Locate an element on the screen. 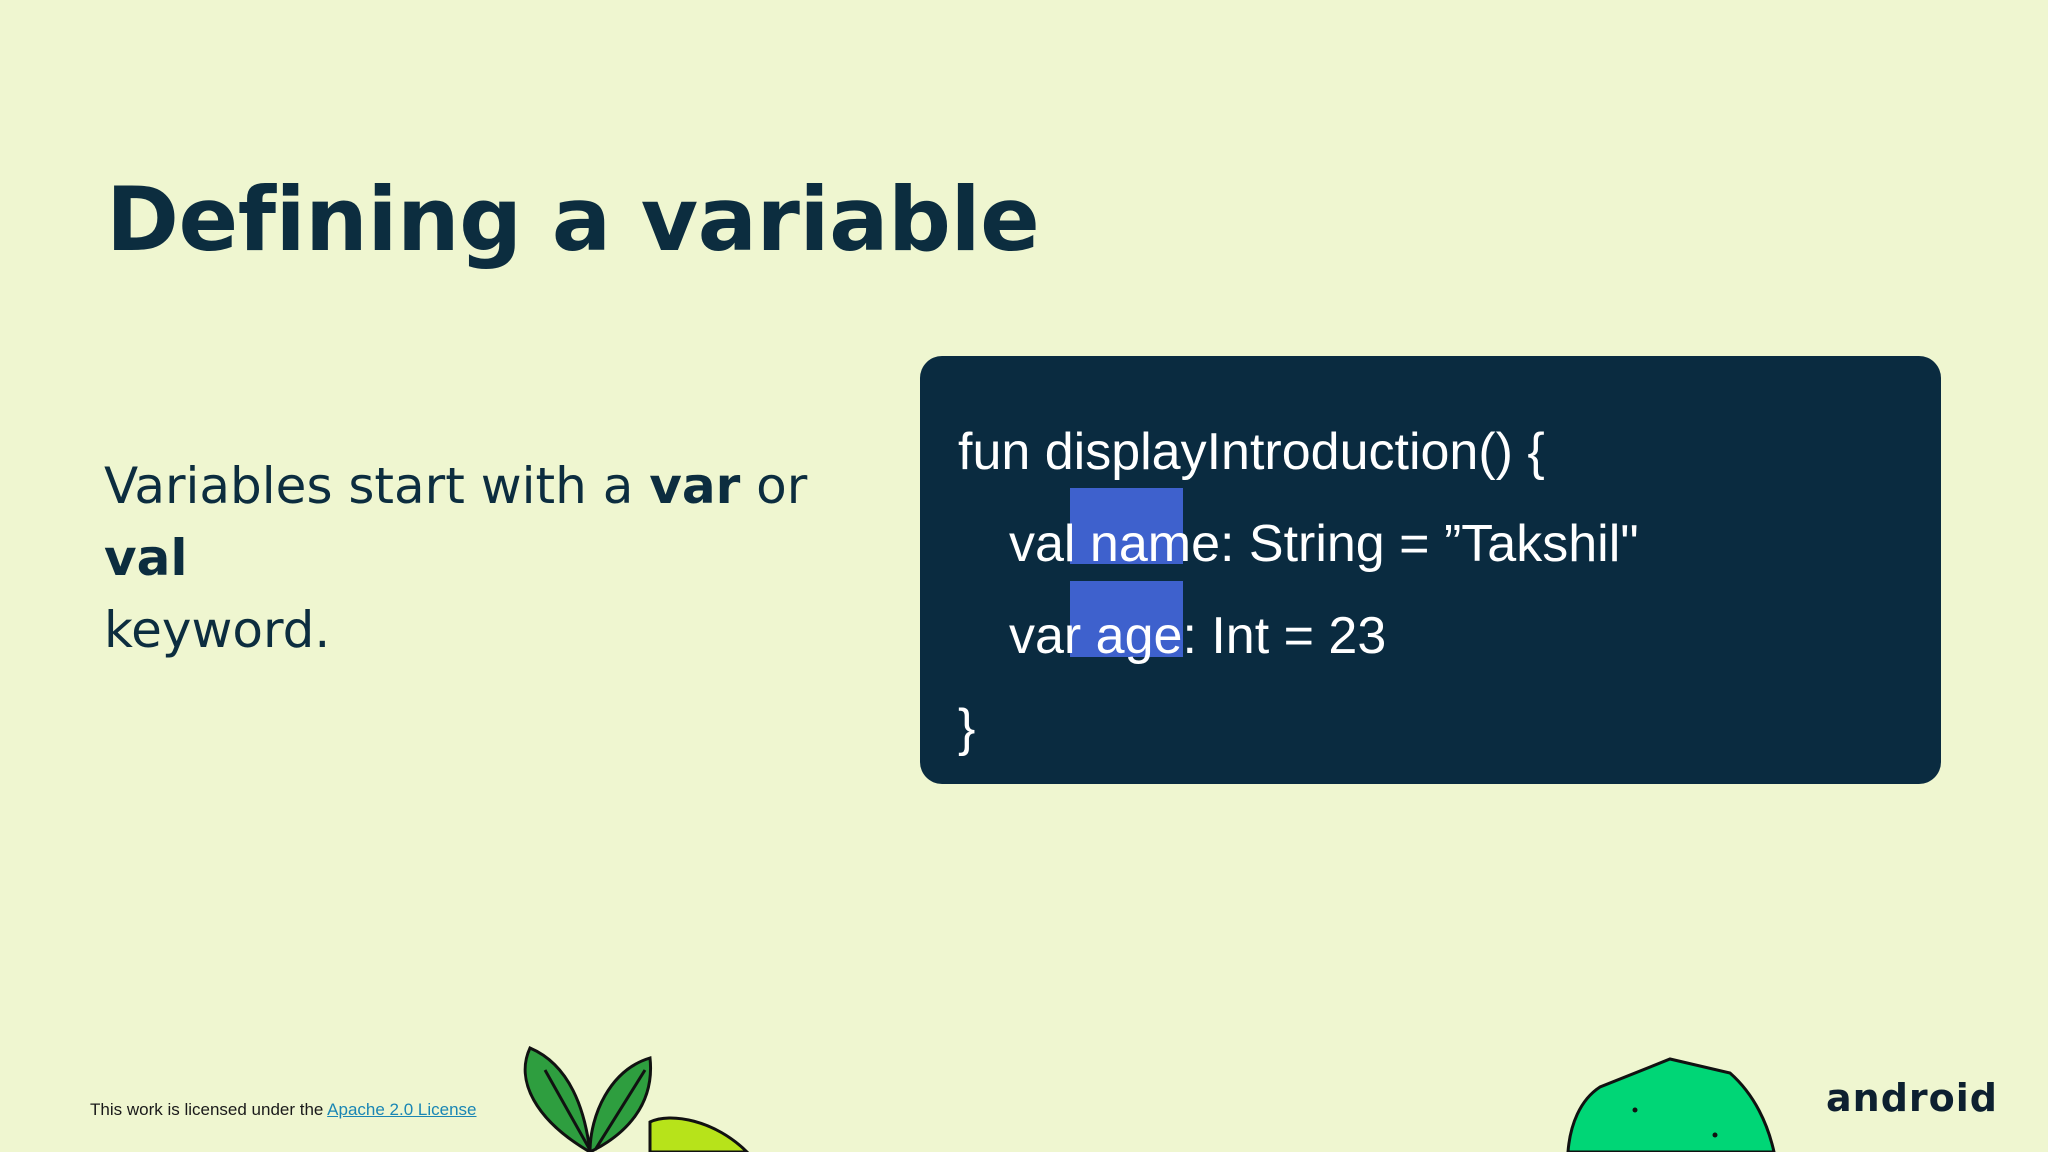 The height and width of the screenshot is (1152, 2048). code-line-2: val name: String = ”Takshil" is located at coordinates (1324, 544).